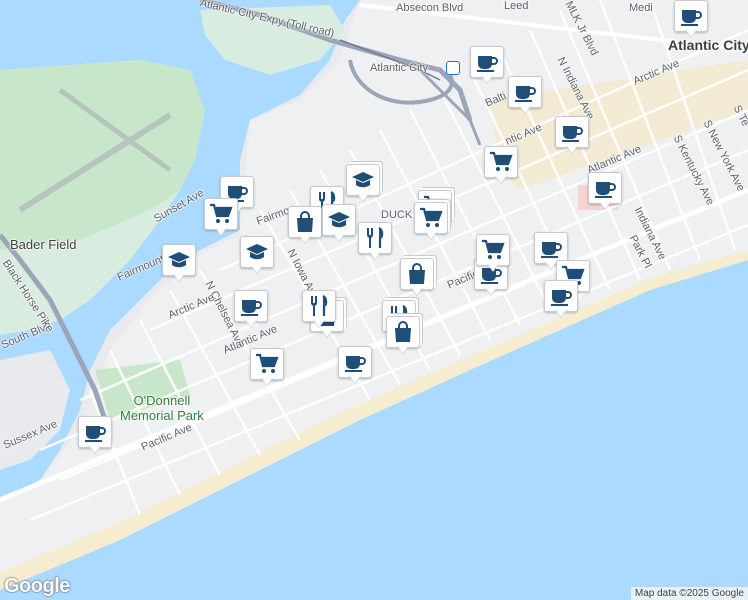 This screenshot has height=600, width=748. What do you see at coordinates (162, 408) in the screenshot?
I see `label-odonnell-park: O'Donnell Memorial Park` at bounding box center [162, 408].